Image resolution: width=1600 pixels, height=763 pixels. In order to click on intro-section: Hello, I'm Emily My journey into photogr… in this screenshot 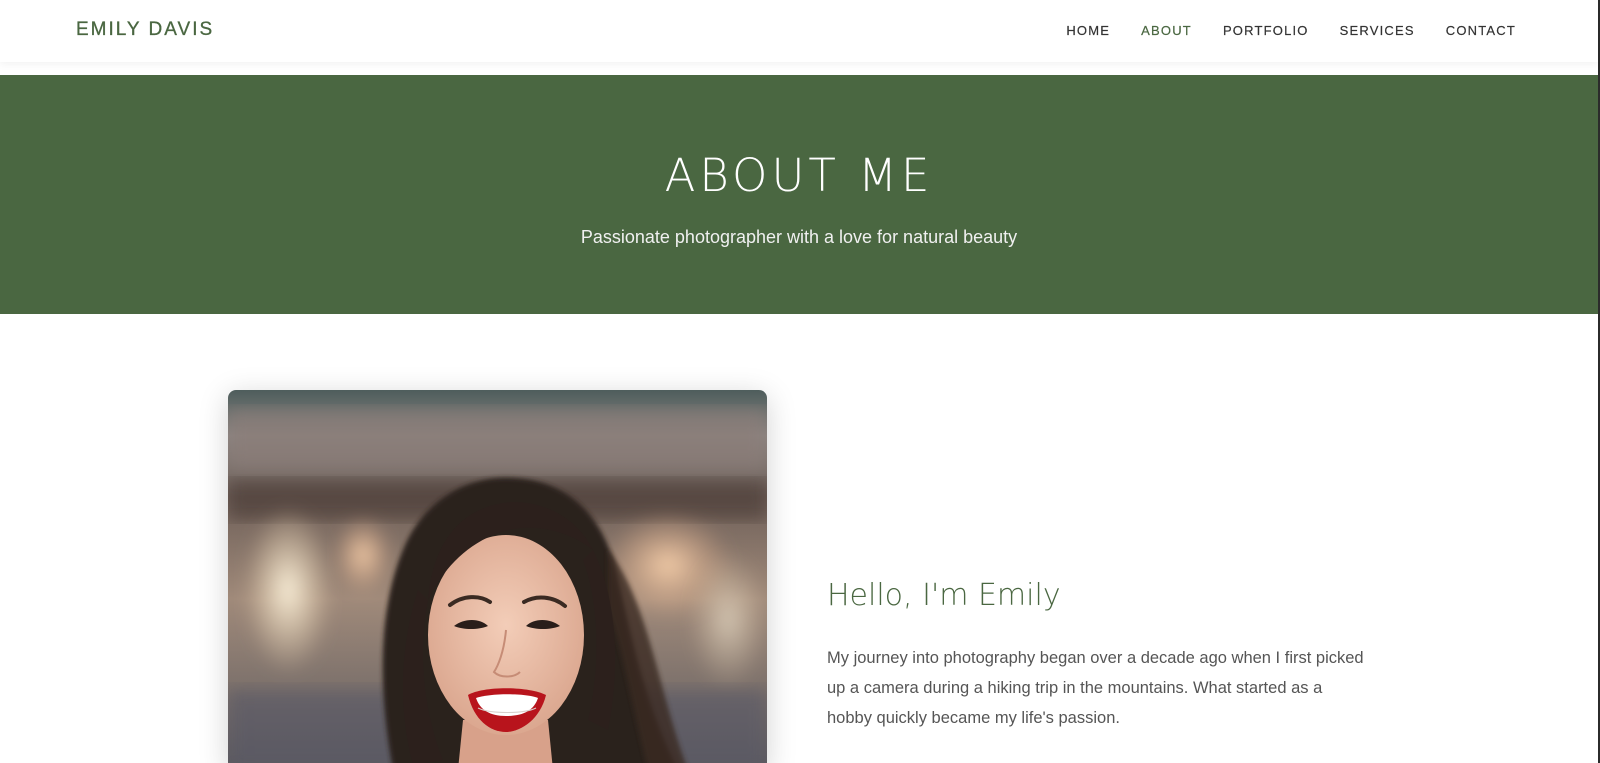, I will do `click(1097, 655)`.